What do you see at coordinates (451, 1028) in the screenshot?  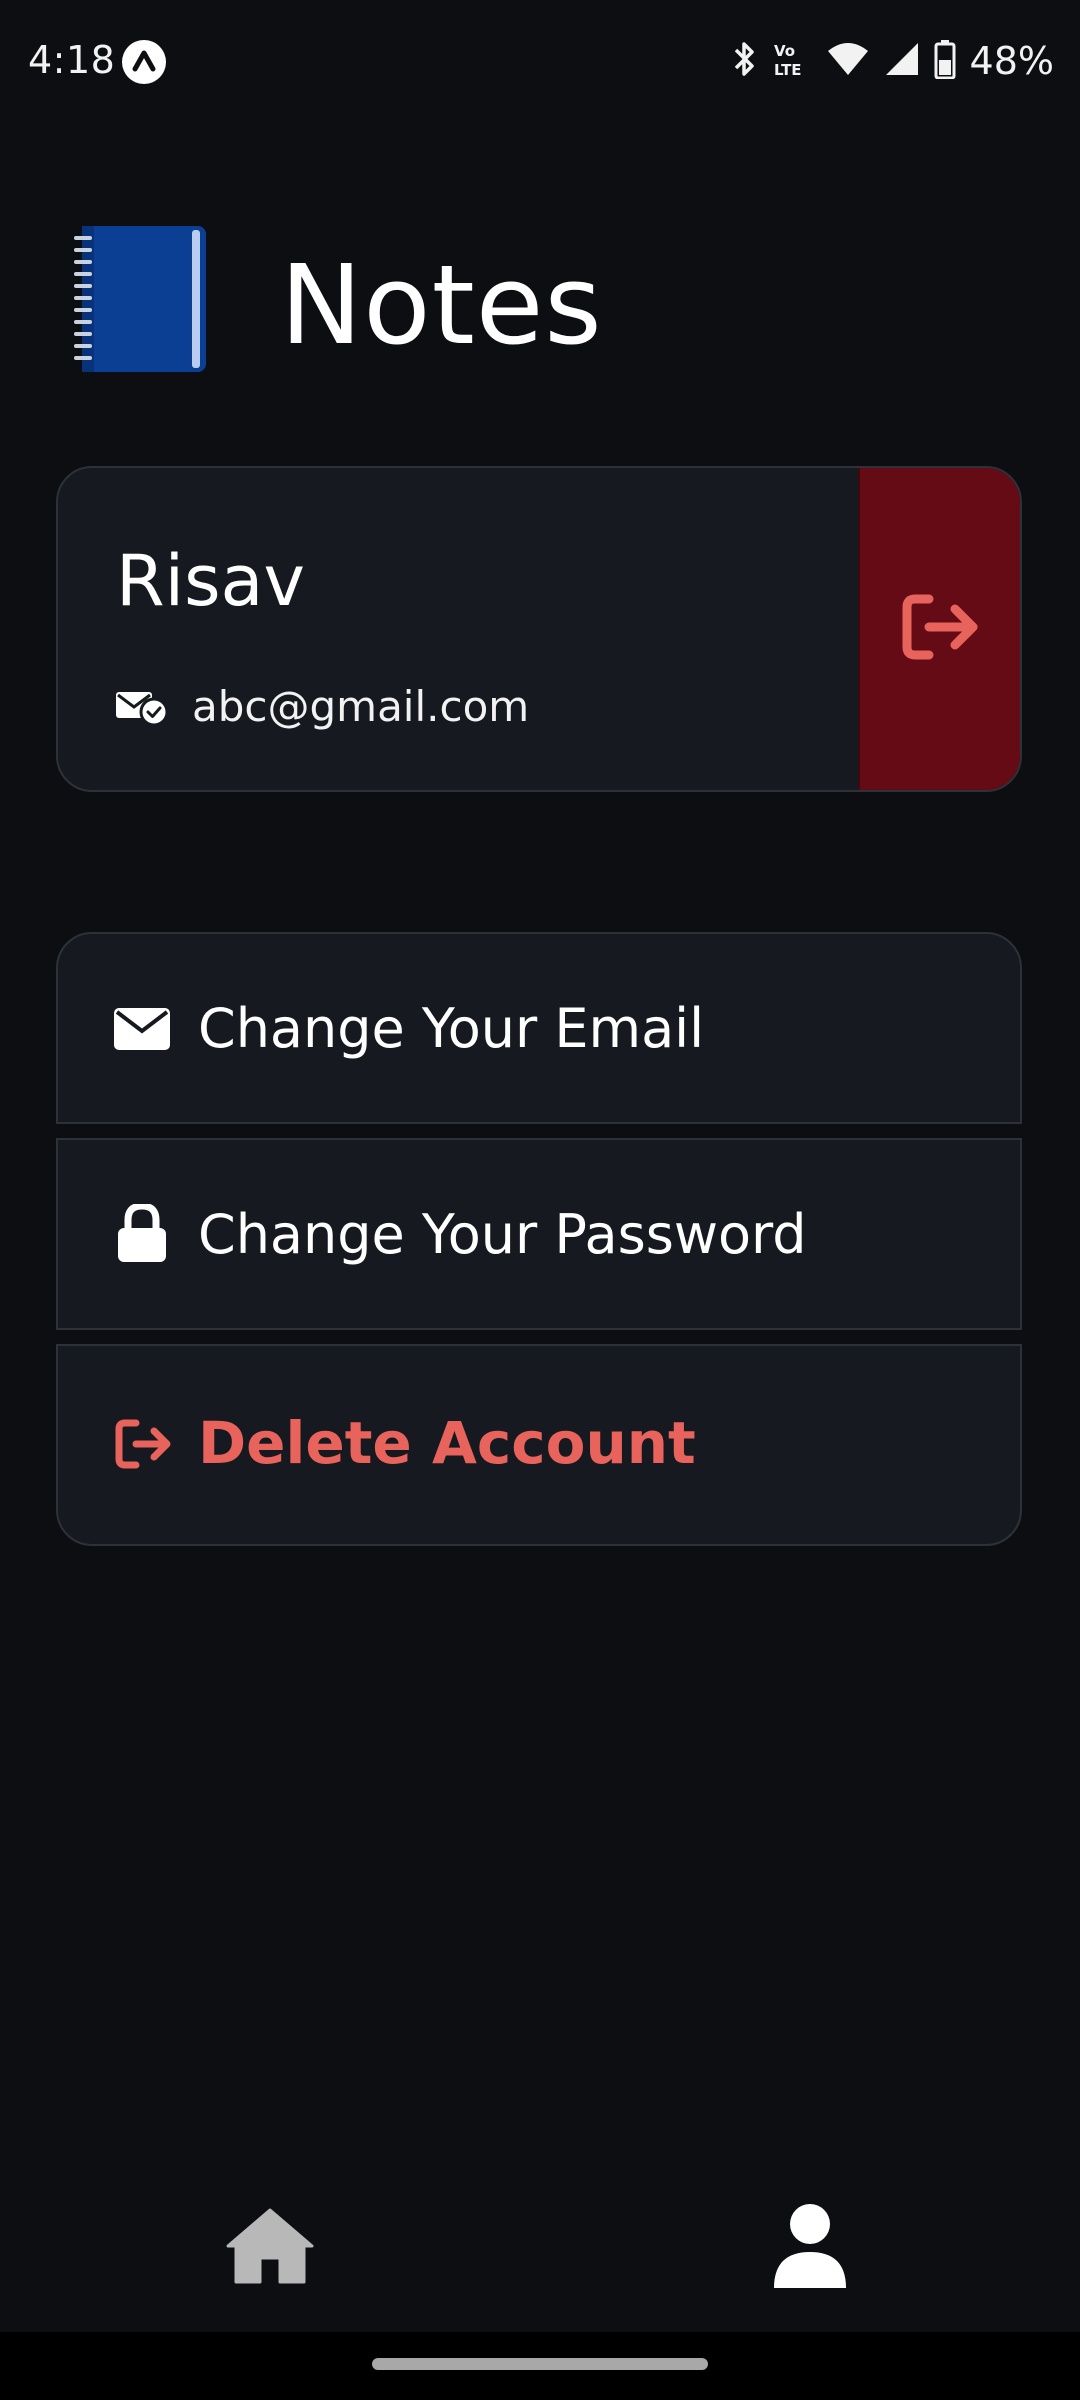 I see `change-email-label: Change Your Email` at bounding box center [451, 1028].